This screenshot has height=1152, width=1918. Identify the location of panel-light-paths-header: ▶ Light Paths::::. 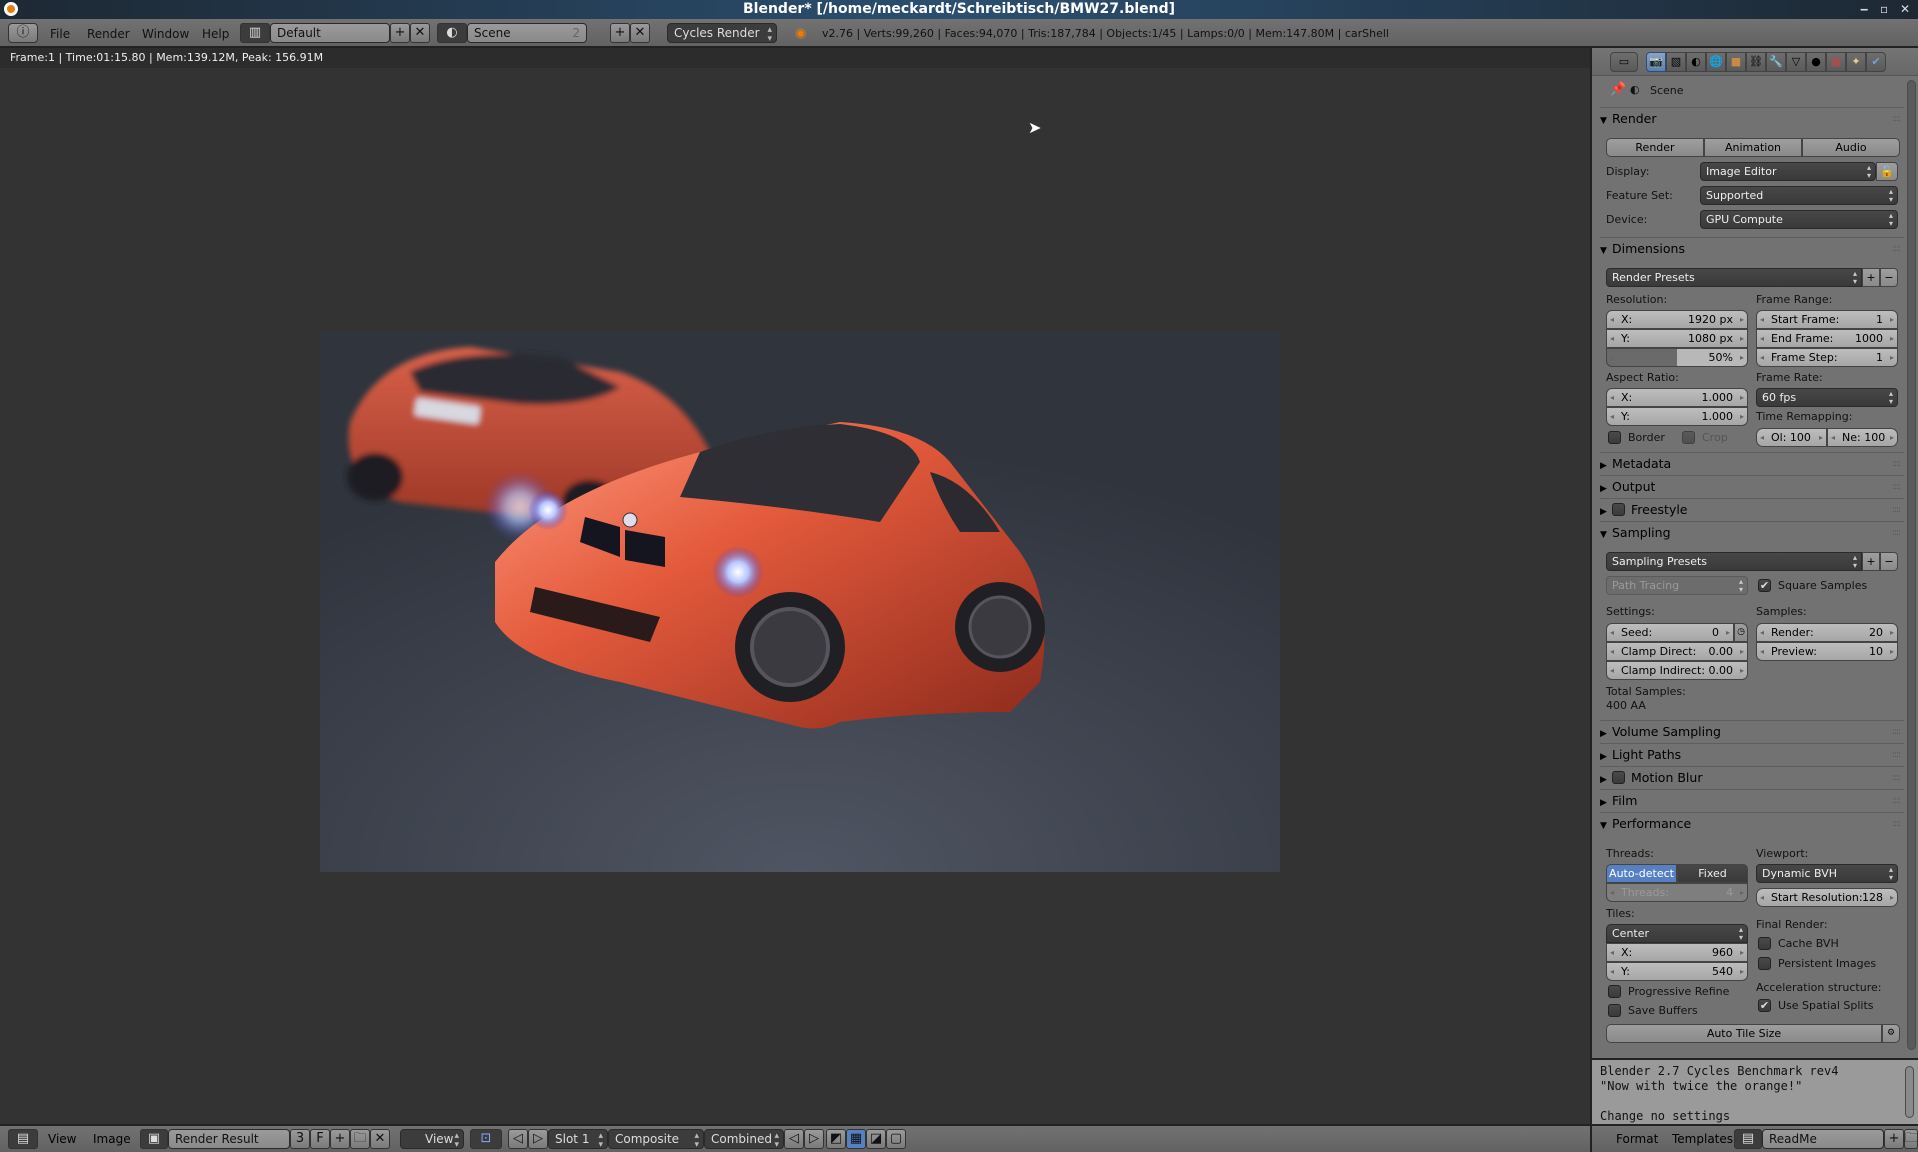
(1752, 754).